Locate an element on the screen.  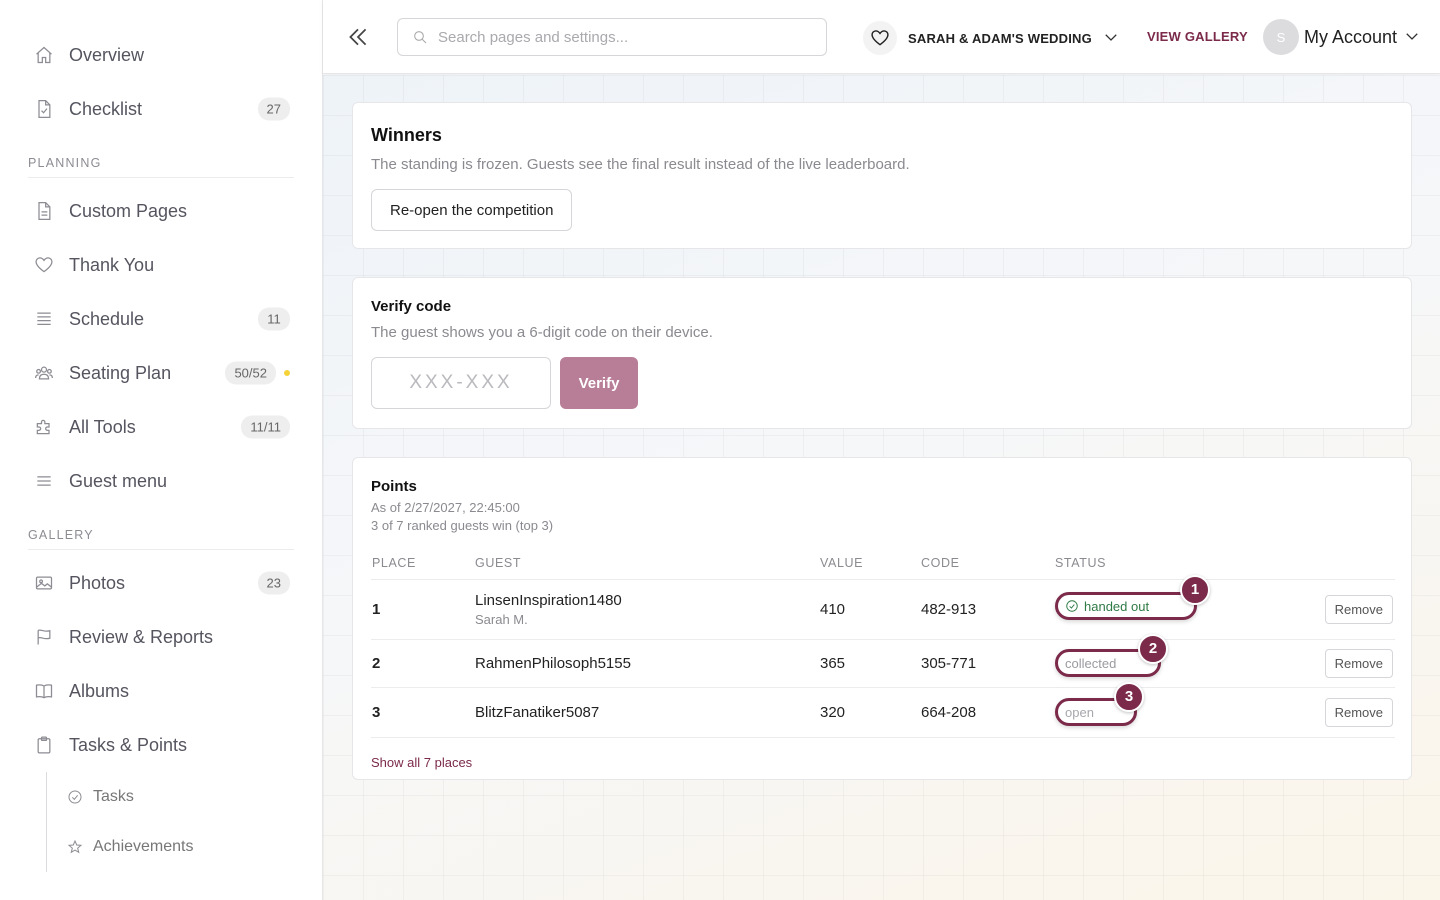
verify-button: Verify is located at coordinates (599, 383).